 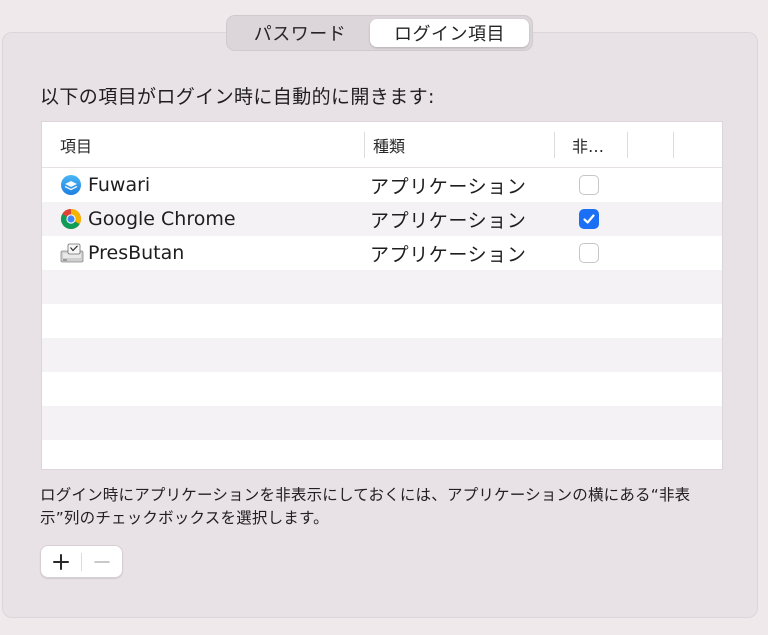 What do you see at coordinates (300, 33) in the screenshot?
I see `tab-password: パスワード` at bounding box center [300, 33].